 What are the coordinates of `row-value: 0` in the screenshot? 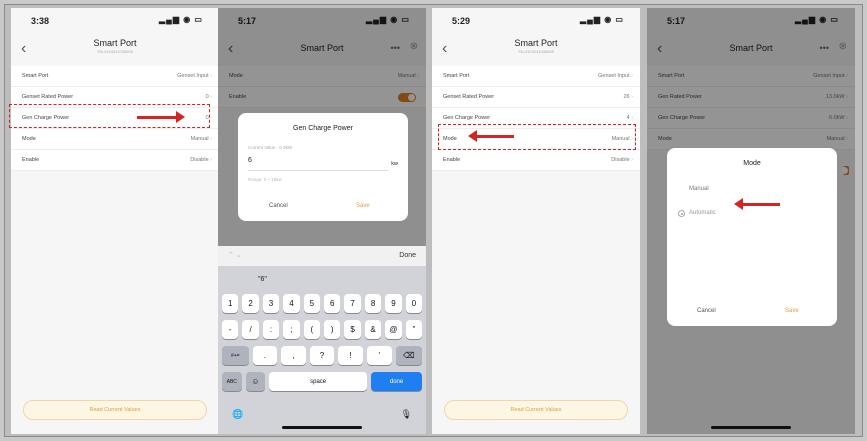 It's located at (209, 97).